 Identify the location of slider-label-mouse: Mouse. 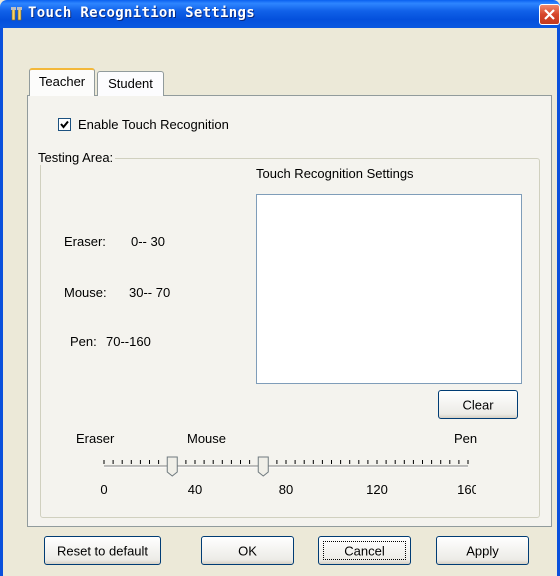
(207, 438).